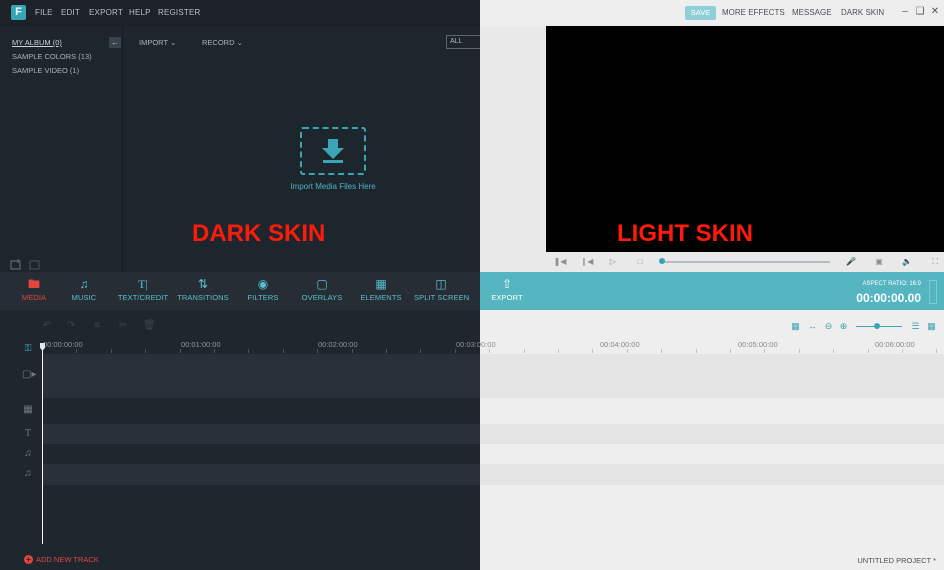 The height and width of the screenshot is (570, 944). Describe the element at coordinates (746, 262) in the screenshot. I see `playback-scrubber` at that location.